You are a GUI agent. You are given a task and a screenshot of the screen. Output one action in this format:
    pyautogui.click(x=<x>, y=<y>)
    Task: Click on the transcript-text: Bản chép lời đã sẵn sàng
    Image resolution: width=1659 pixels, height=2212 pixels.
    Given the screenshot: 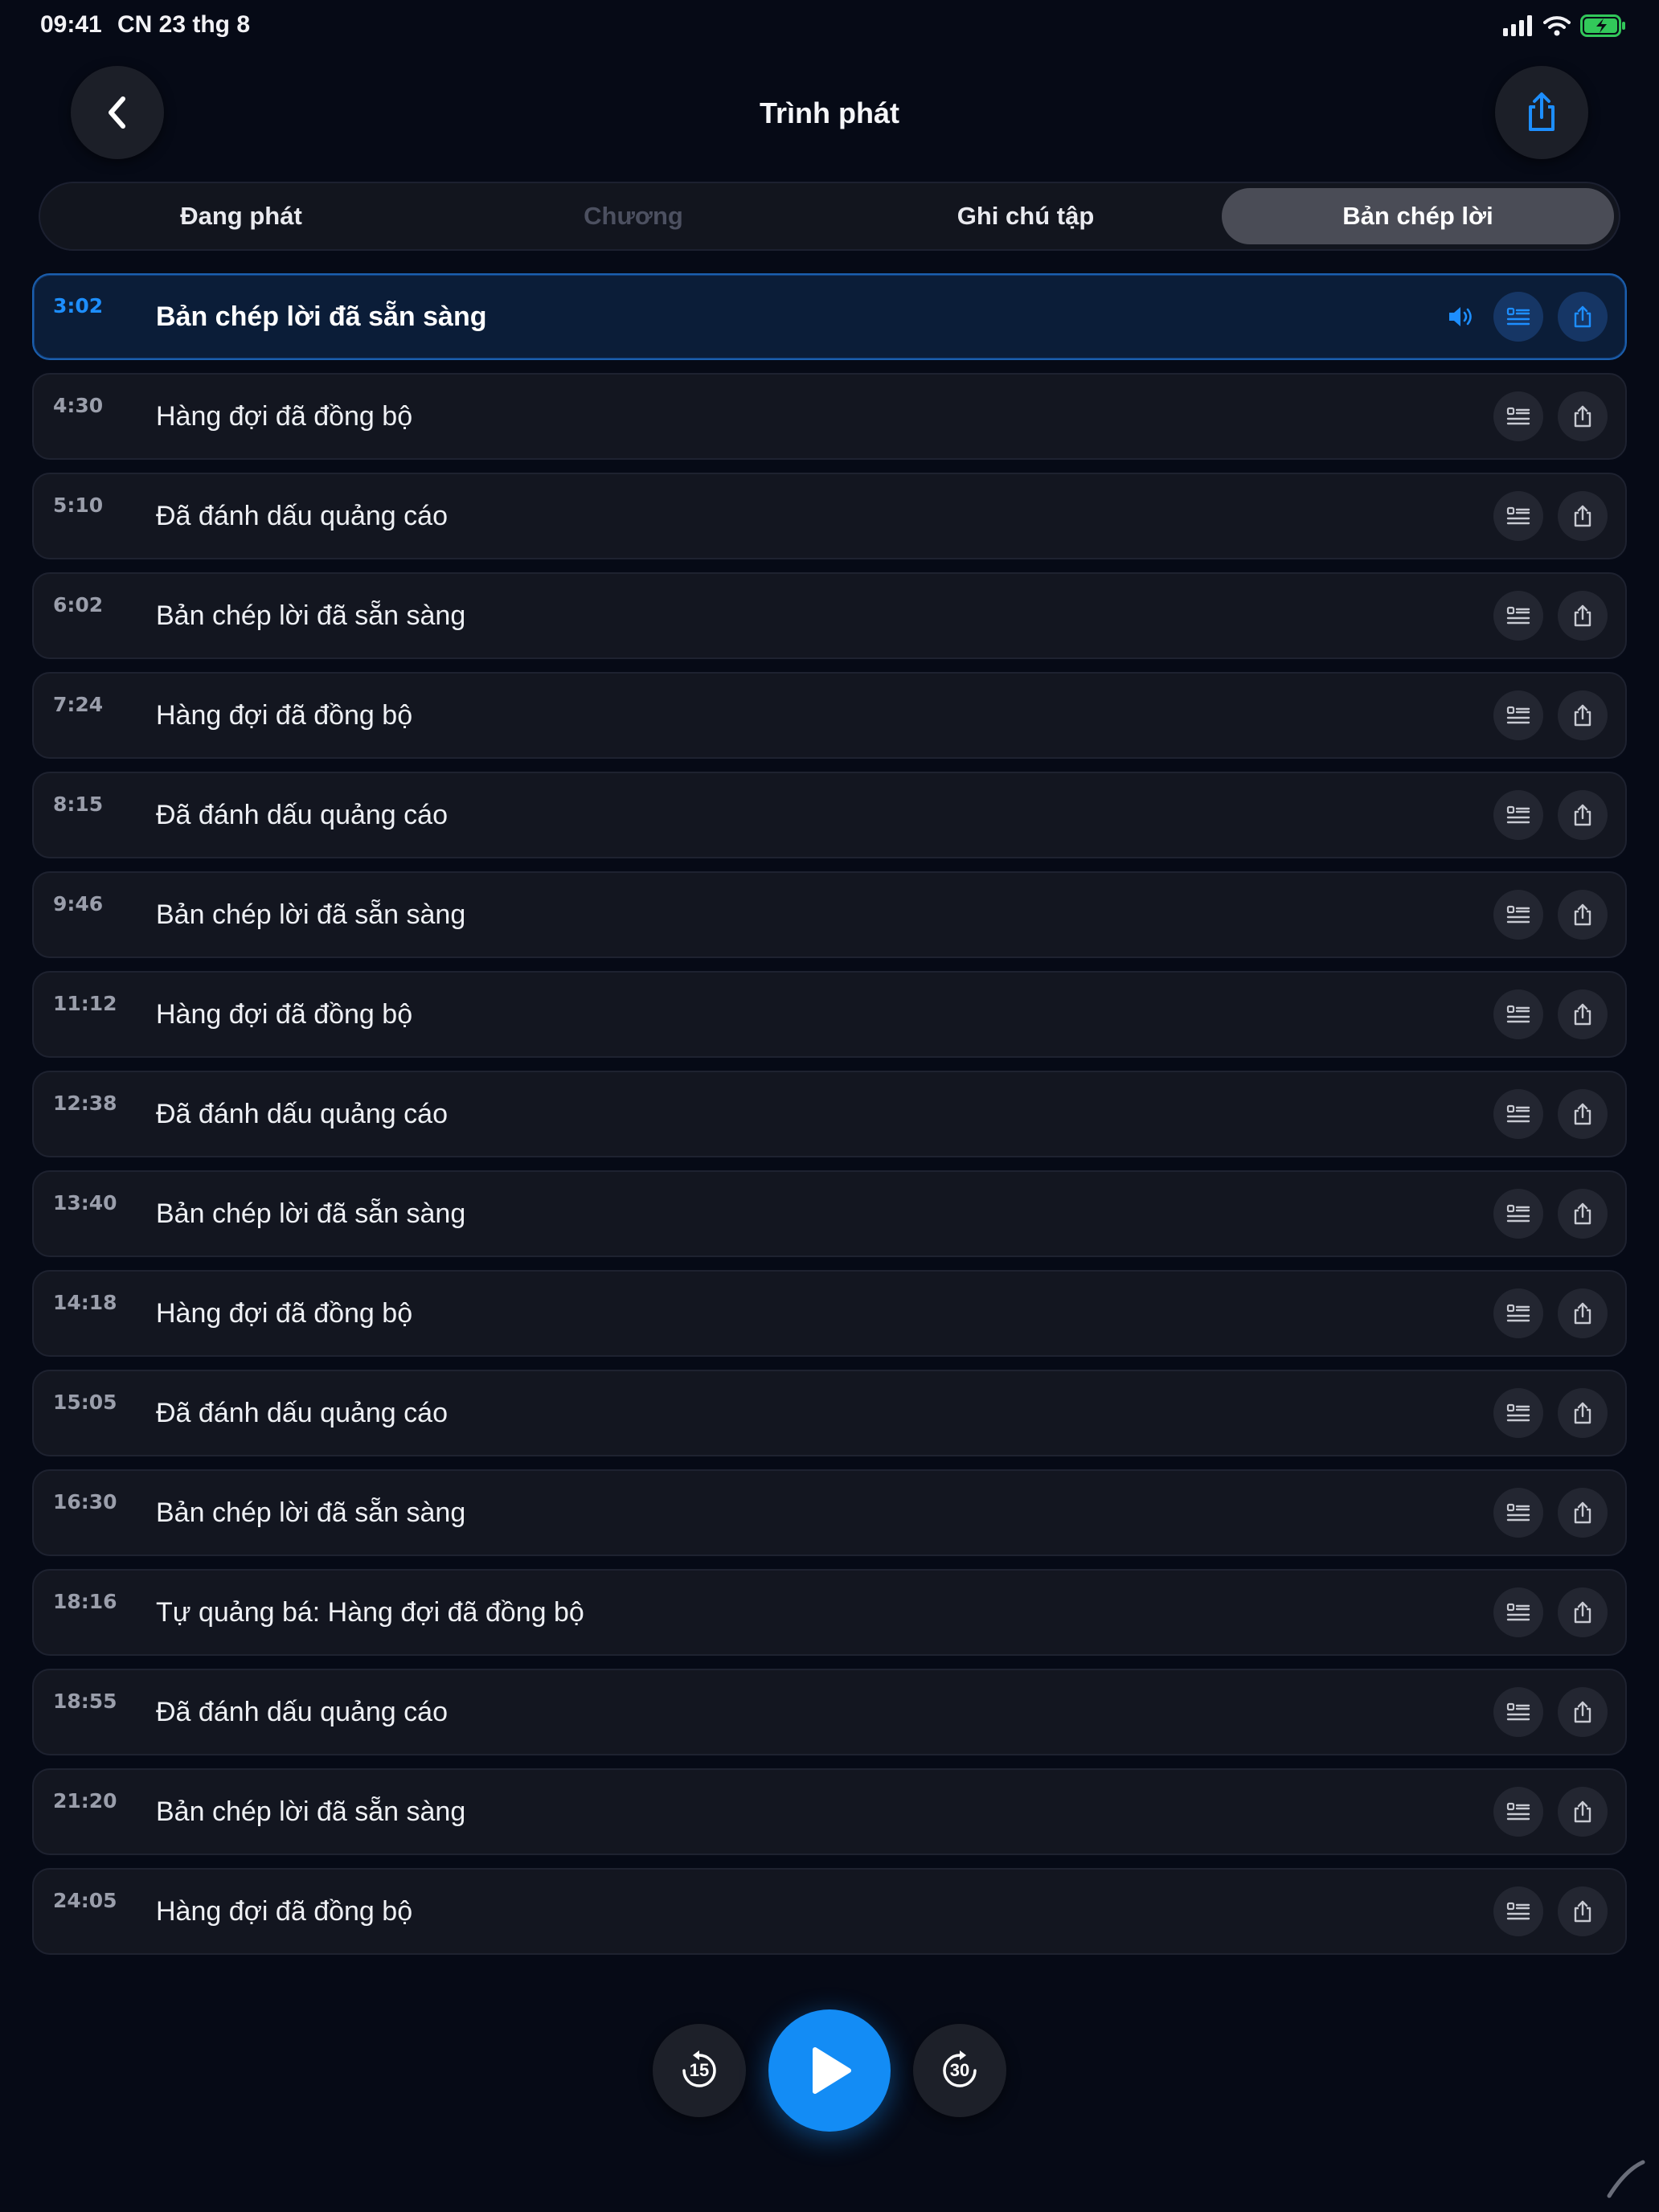 What is the action you would take?
    pyautogui.click(x=311, y=1811)
    